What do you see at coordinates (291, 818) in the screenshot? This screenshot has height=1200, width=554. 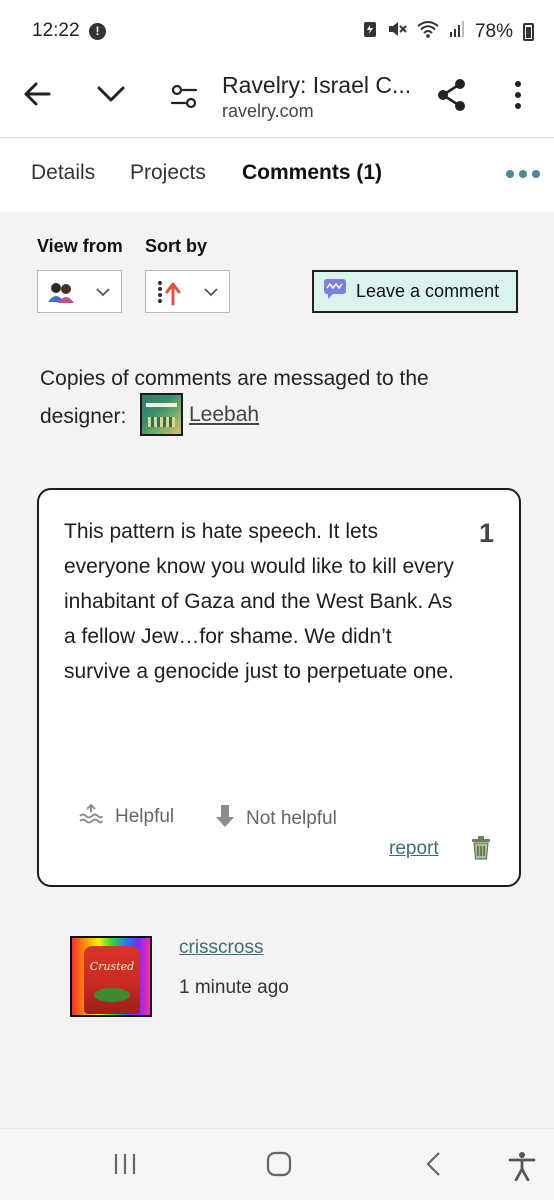 I see `not-helpful-label: Not helpful` at bounding box center [291, 818].